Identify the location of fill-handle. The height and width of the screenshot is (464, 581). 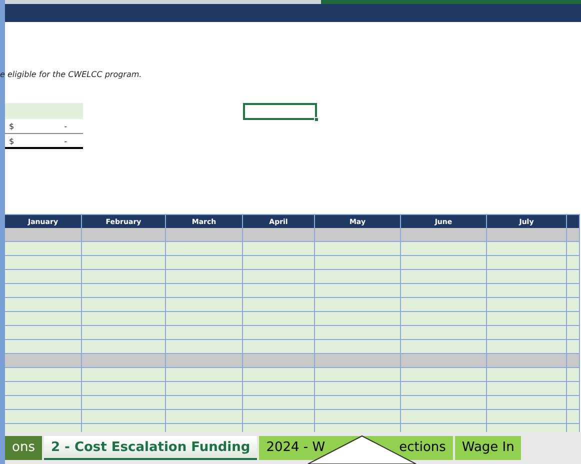
(316, 119).